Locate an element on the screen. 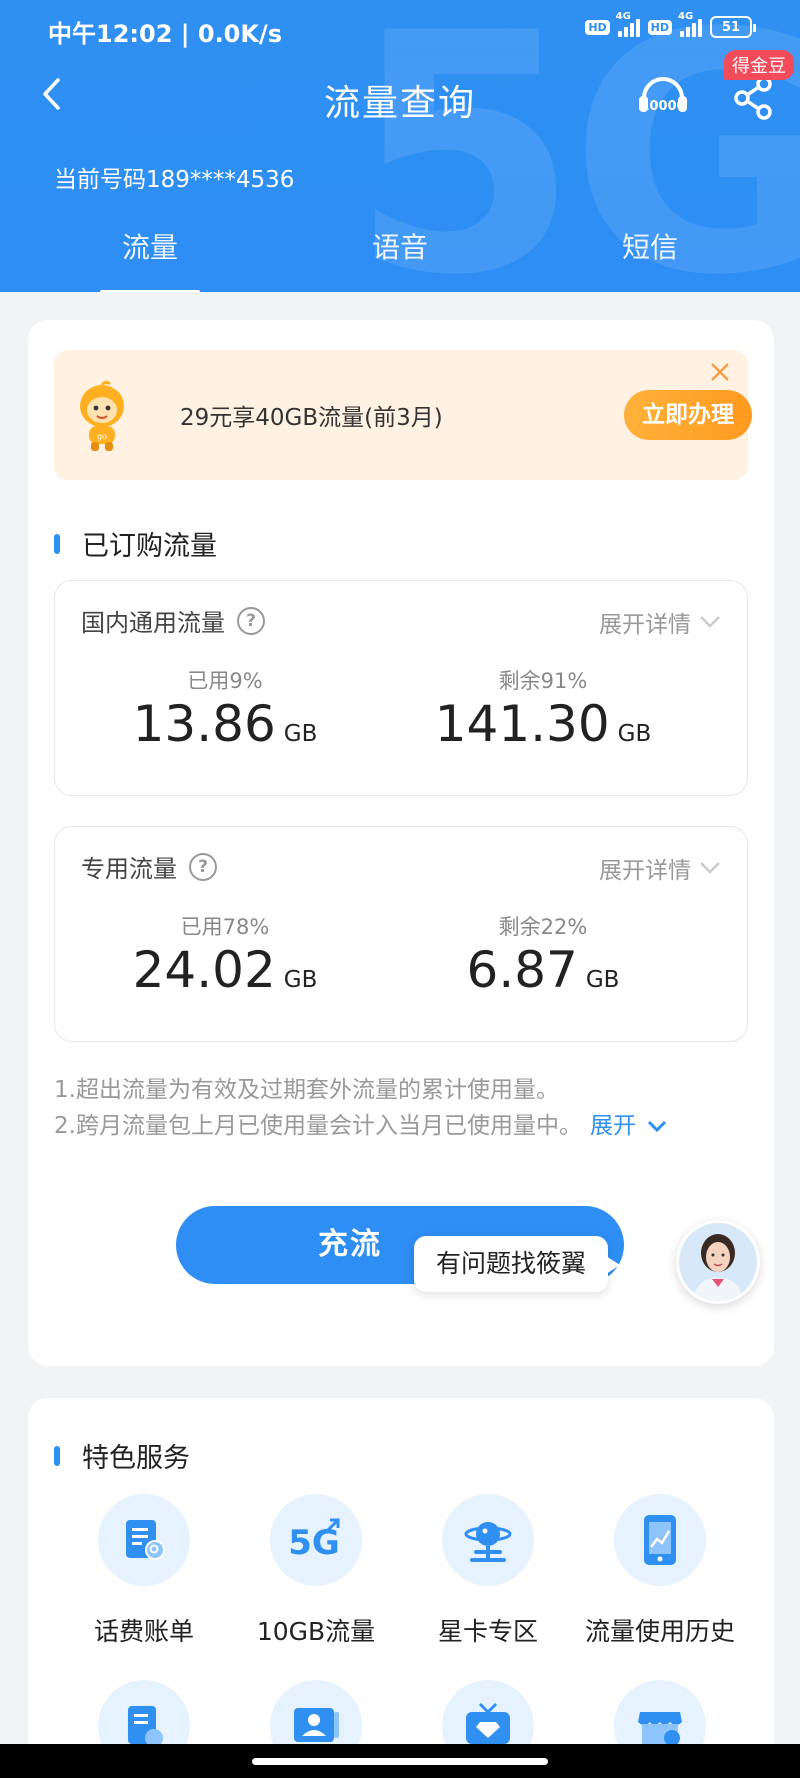 Image resolution: width=800 pixels, height=1778 pixels. phone-chart-icon is located at coordinates (660, 1540).